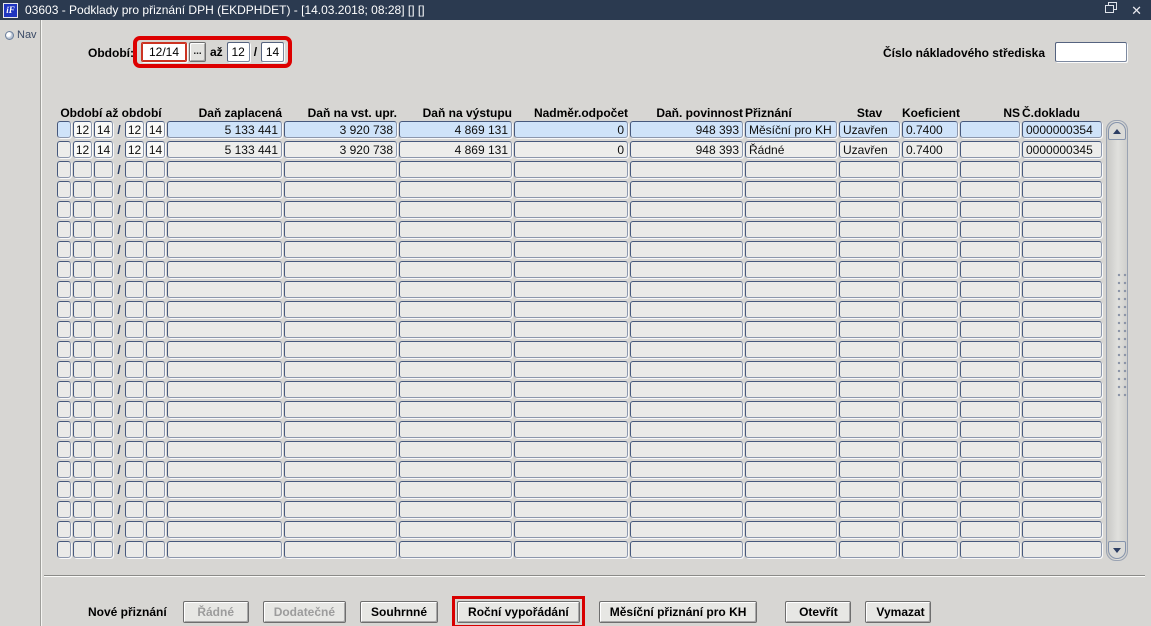 The width and height of the screenshot is (1151, 626). What do you see at coordinates (82, 129) in the screenshot?
I see `cell-p1: 12` at bounding box center [82, 129].